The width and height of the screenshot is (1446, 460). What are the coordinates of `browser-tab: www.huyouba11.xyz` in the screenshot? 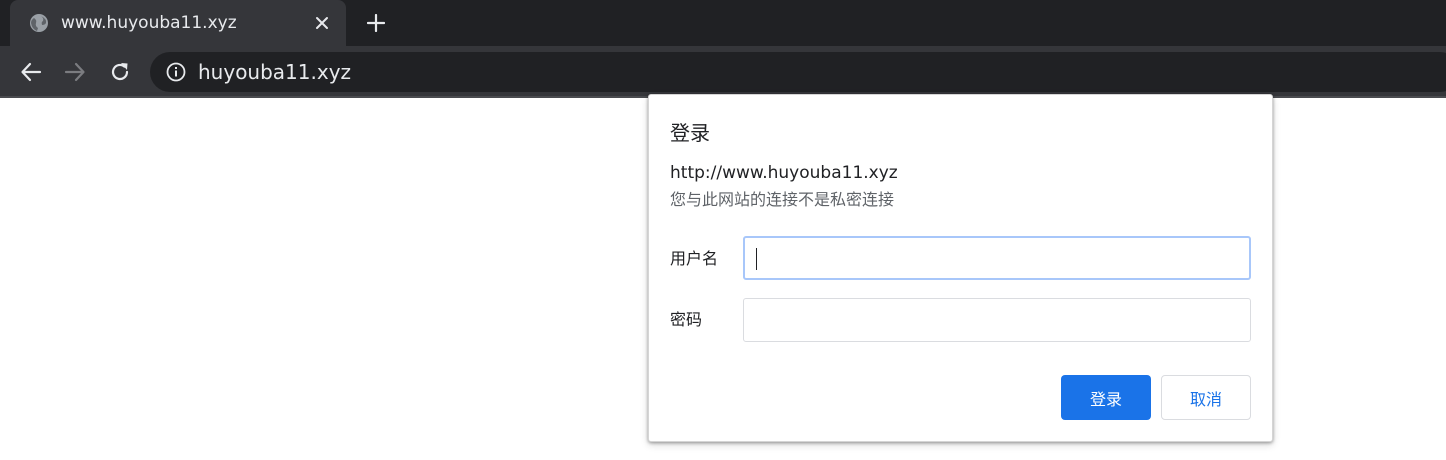 It's located at (178, 23).